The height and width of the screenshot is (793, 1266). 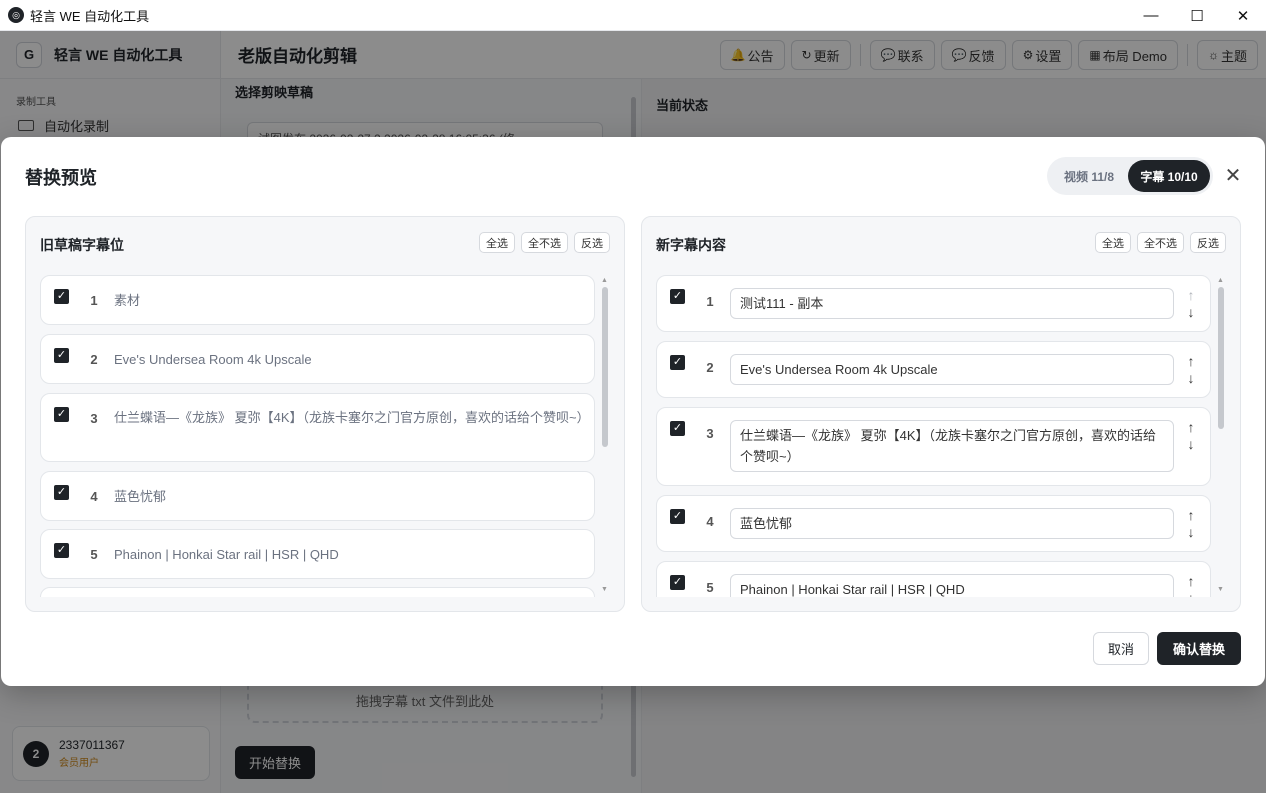 I want to click on modal-title: 替换预览, so click(x=61, y=178).